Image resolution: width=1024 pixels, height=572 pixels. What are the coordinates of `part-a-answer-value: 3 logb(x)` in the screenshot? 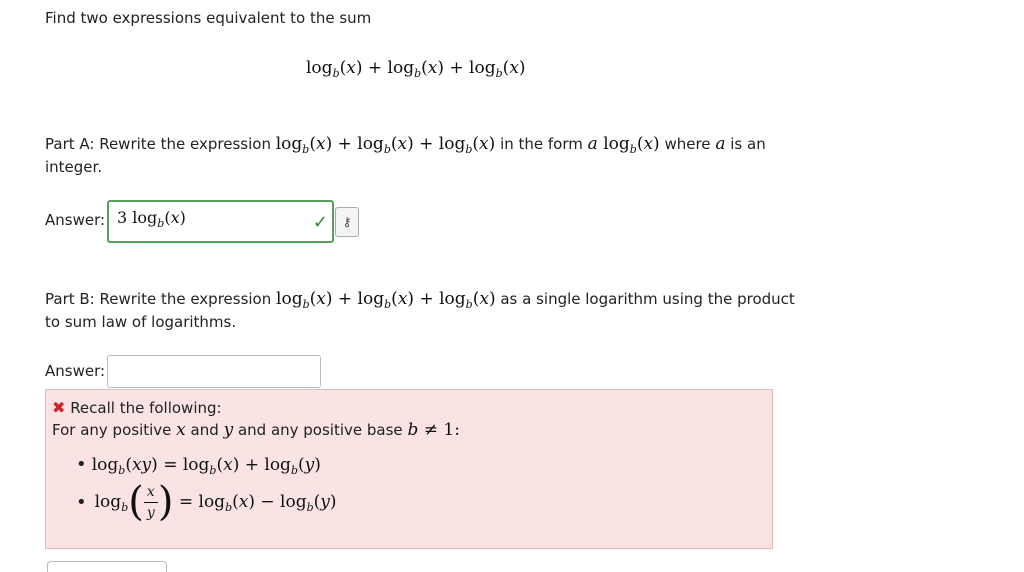 It's located at (151, 219).